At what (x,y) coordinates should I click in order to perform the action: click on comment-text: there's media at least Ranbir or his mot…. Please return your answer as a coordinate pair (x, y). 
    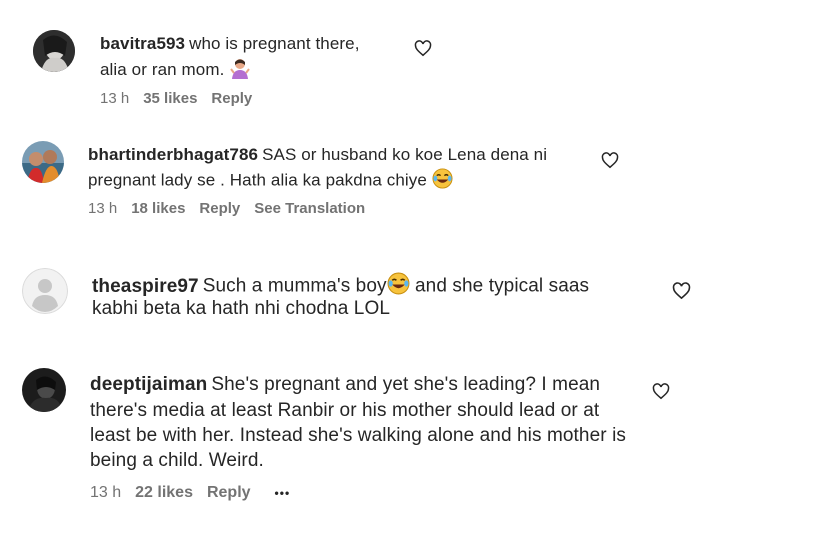
    Looking at the image, I should click on (345, 410).